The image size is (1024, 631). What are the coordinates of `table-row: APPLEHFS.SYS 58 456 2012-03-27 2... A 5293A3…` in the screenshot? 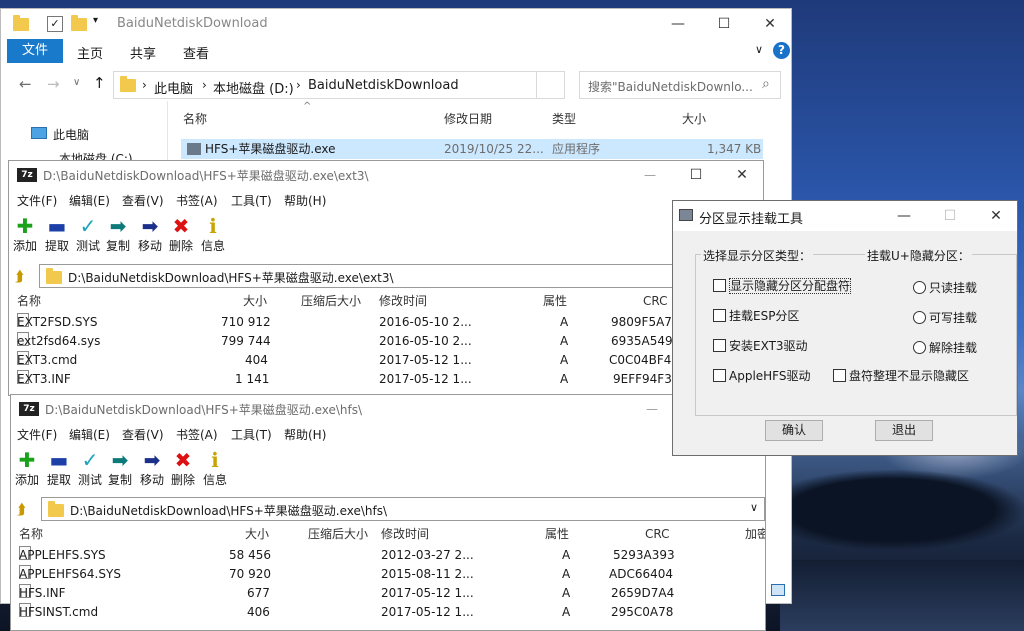 It's located at (388, 555).